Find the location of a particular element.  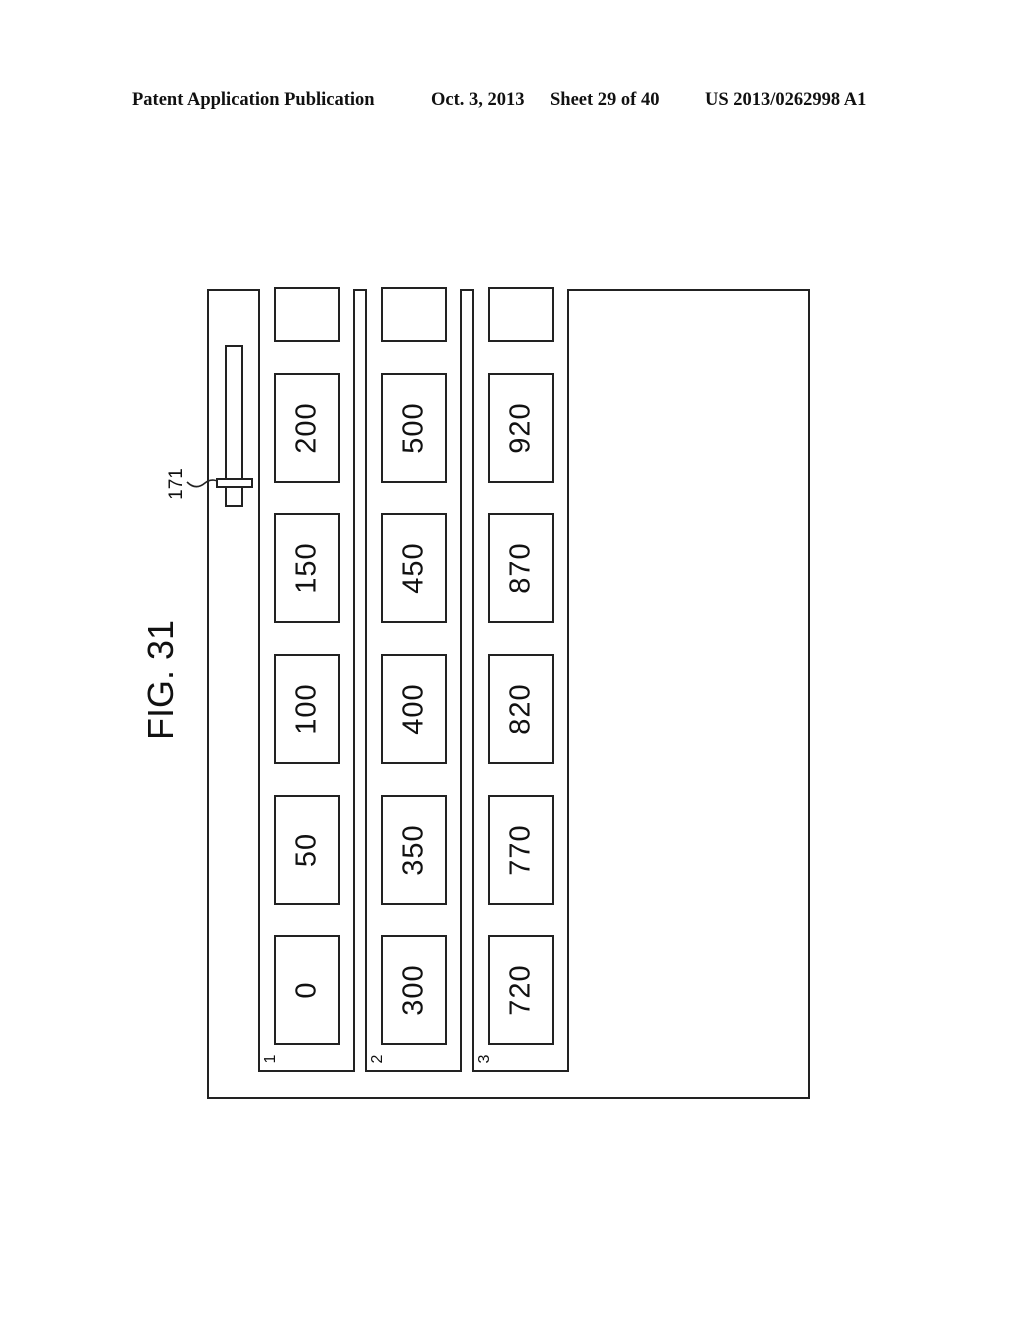

strip-number-text: 2 is located at coordinates (377, 1059).